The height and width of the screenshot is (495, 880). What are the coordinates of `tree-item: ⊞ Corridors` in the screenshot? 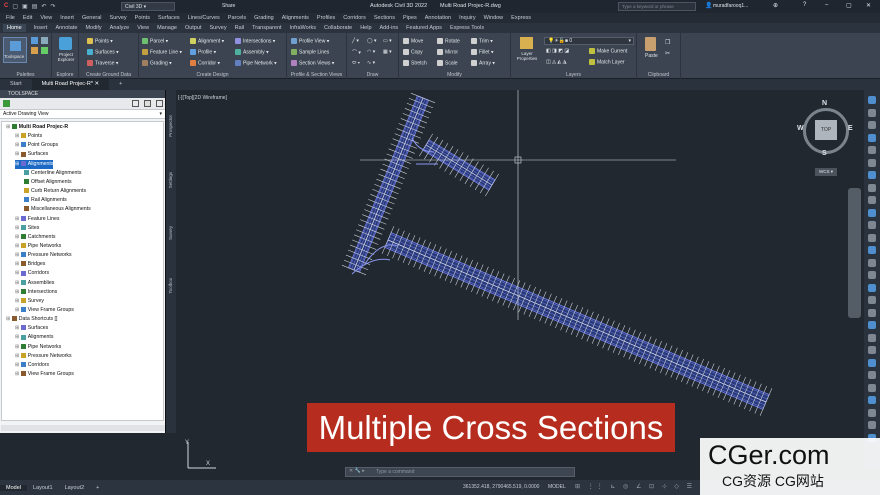 It's located at (32, 365).